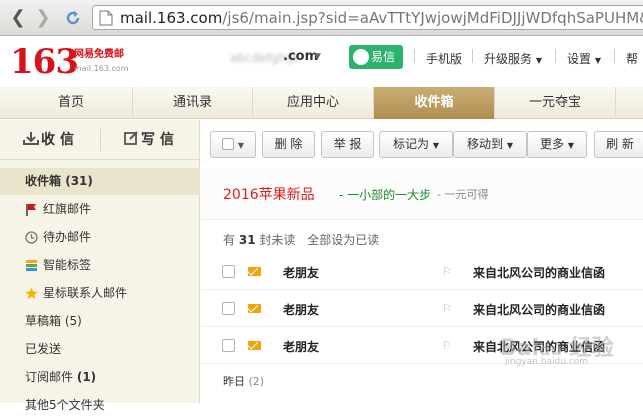 Image resolution: width=643 pixels, height=419 pixels. I want to click on tab-contacts: 通讯录, so click(193, 103).